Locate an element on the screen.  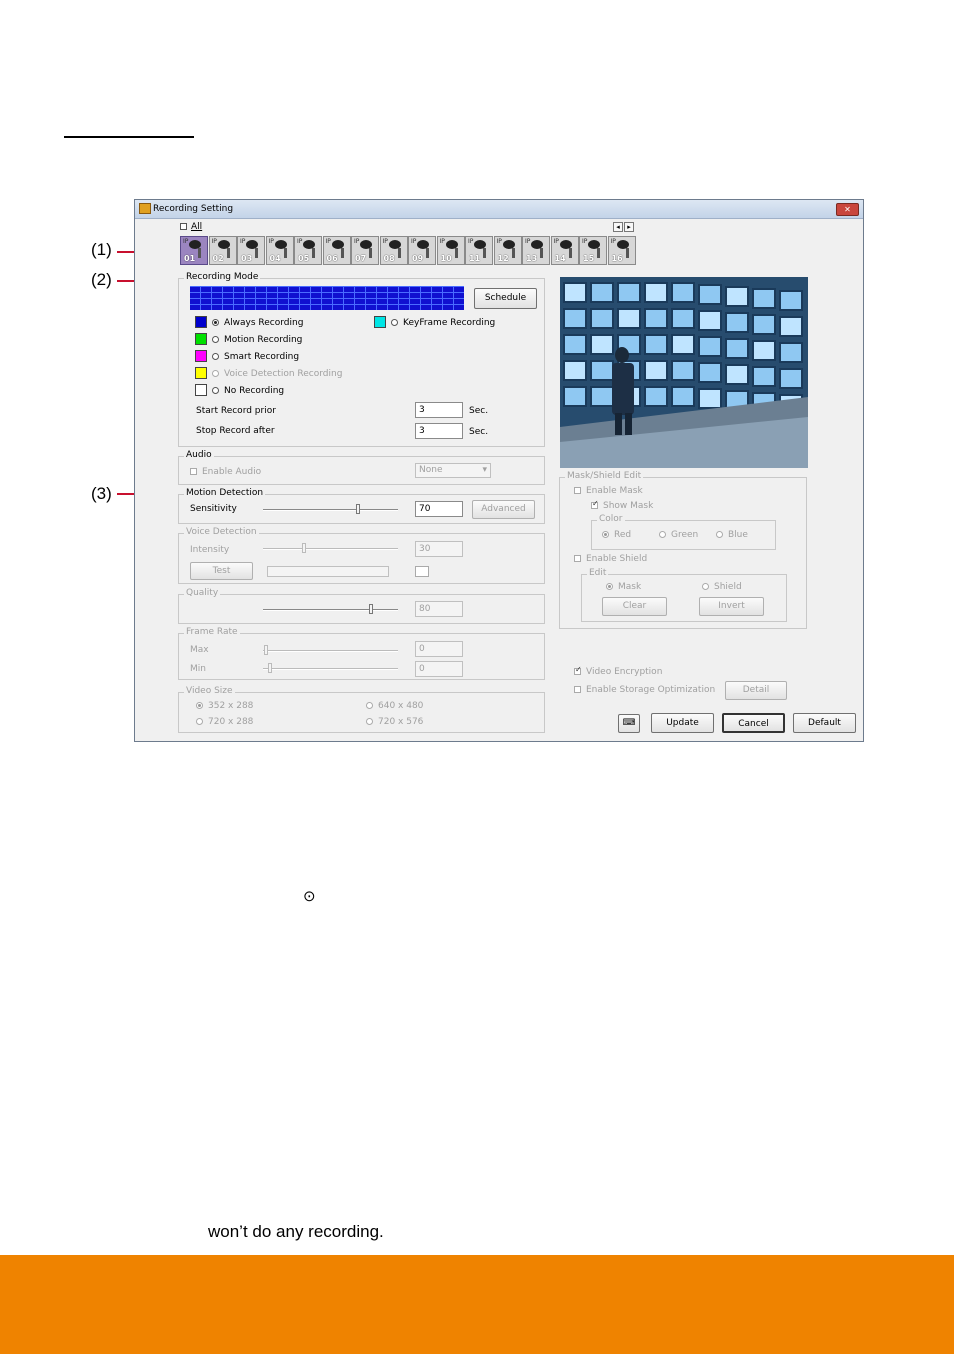
detail-button: Detail is located at coordinates (756, 690).